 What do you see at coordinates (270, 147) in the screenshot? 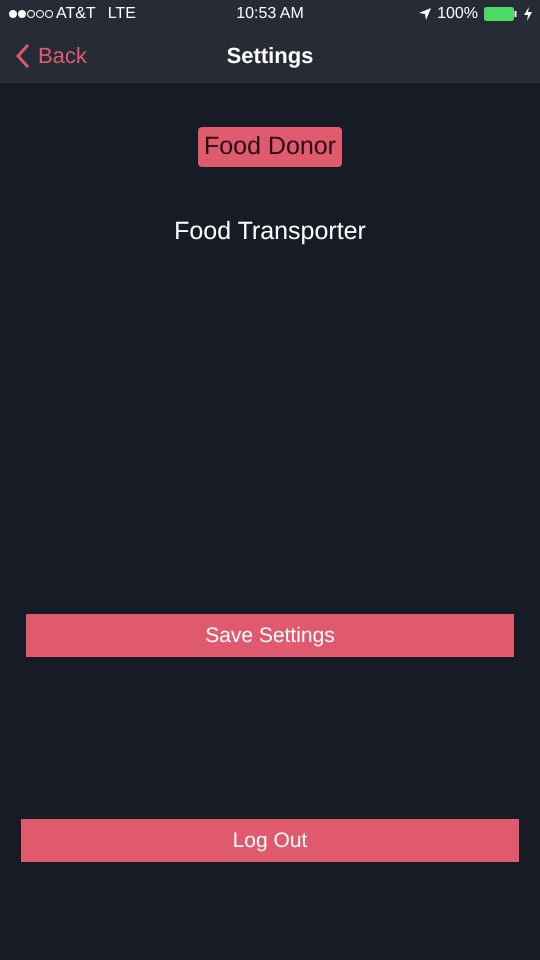
I see `role-option: Food Donor` at bounding box center [270, 147].